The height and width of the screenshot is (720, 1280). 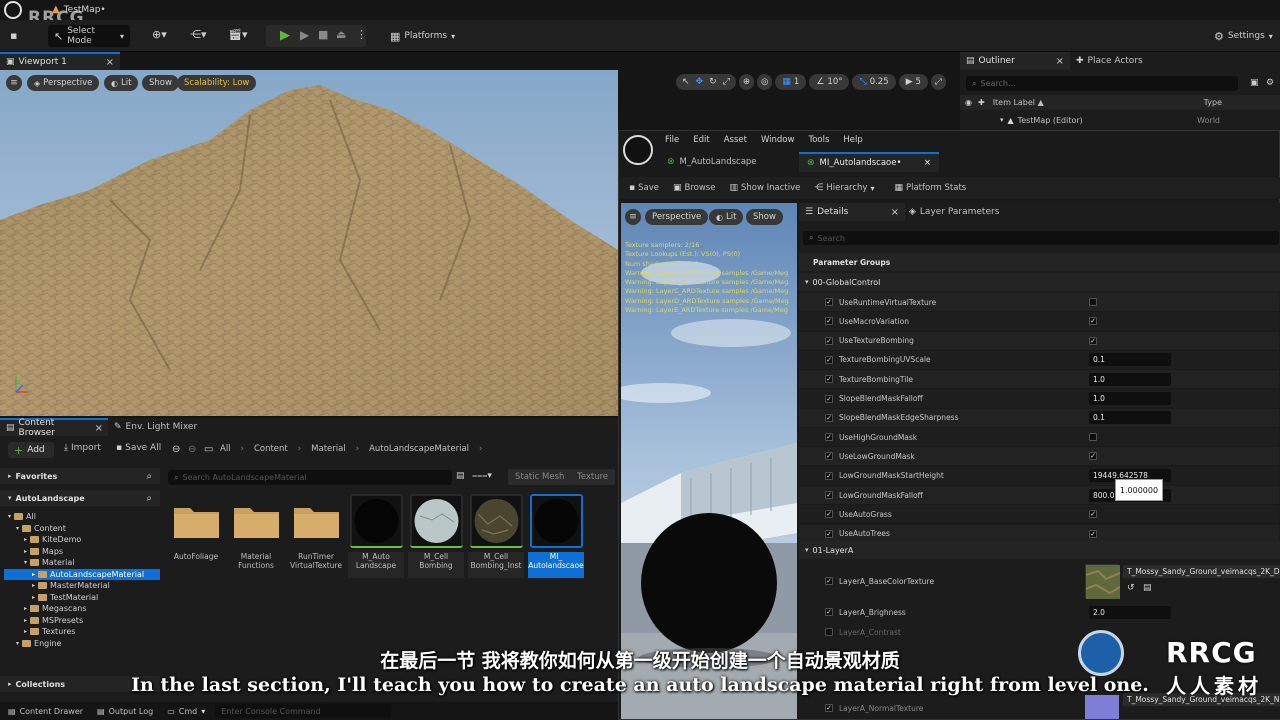 I want to click on texture-asset-picker: T_Mossy_Sandy_Ground_veimacqs_2K_D, so click(x=1201, y=571).